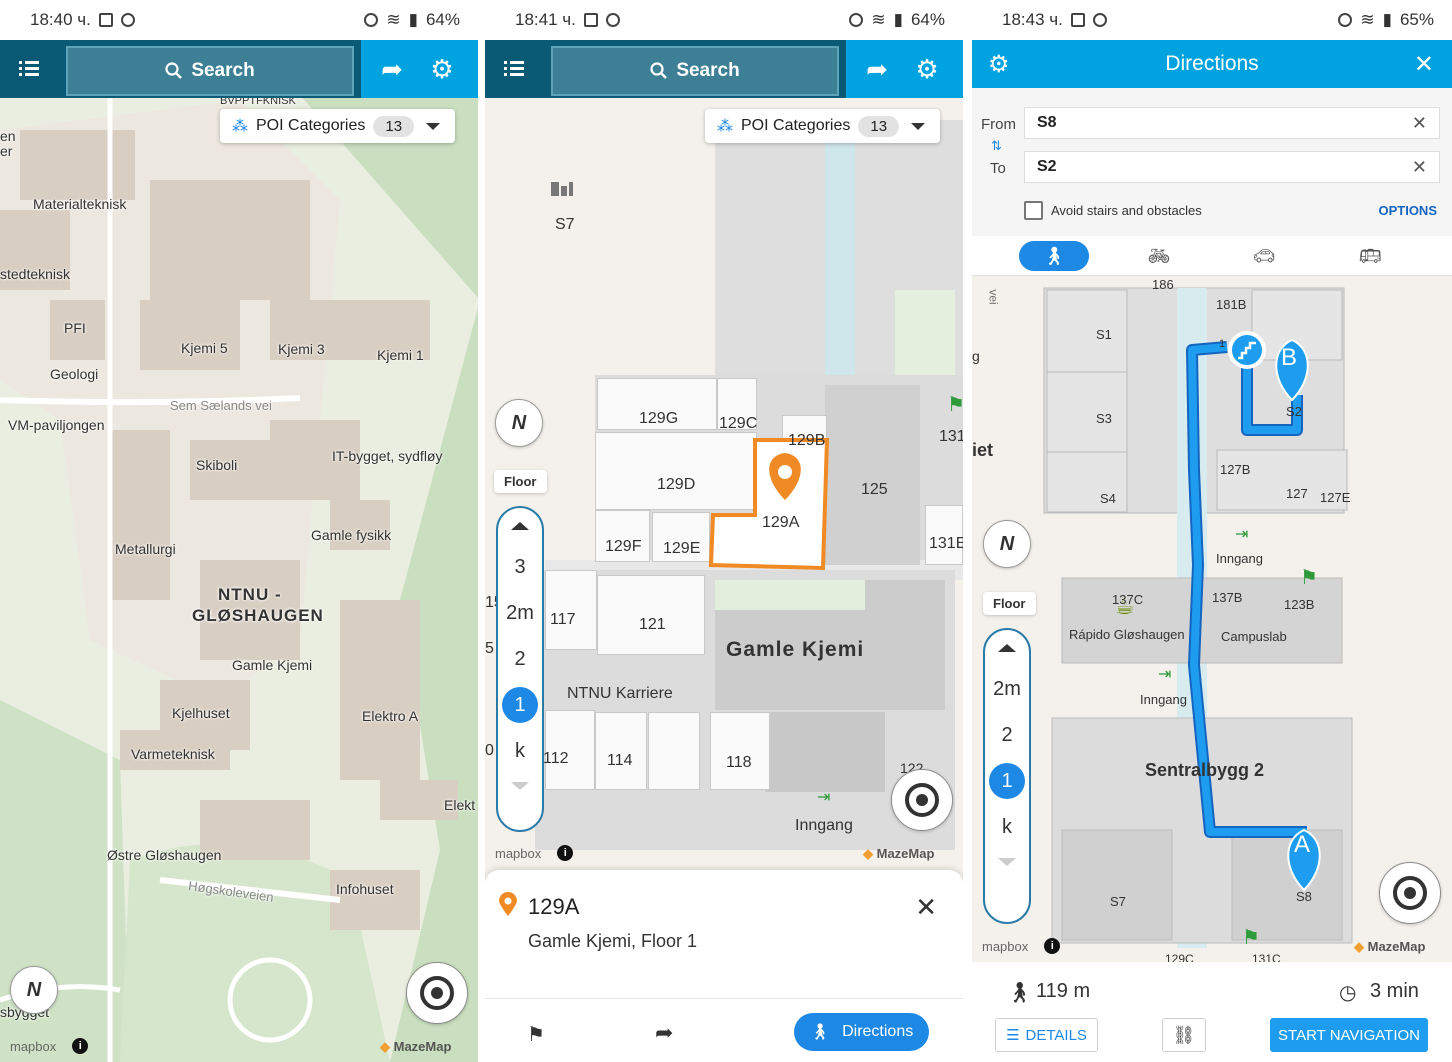 The image size is (1452, 1062). Describe the element at coordinates (1294, 411) in the screenshot. I see `poi-label: S2` at that location.